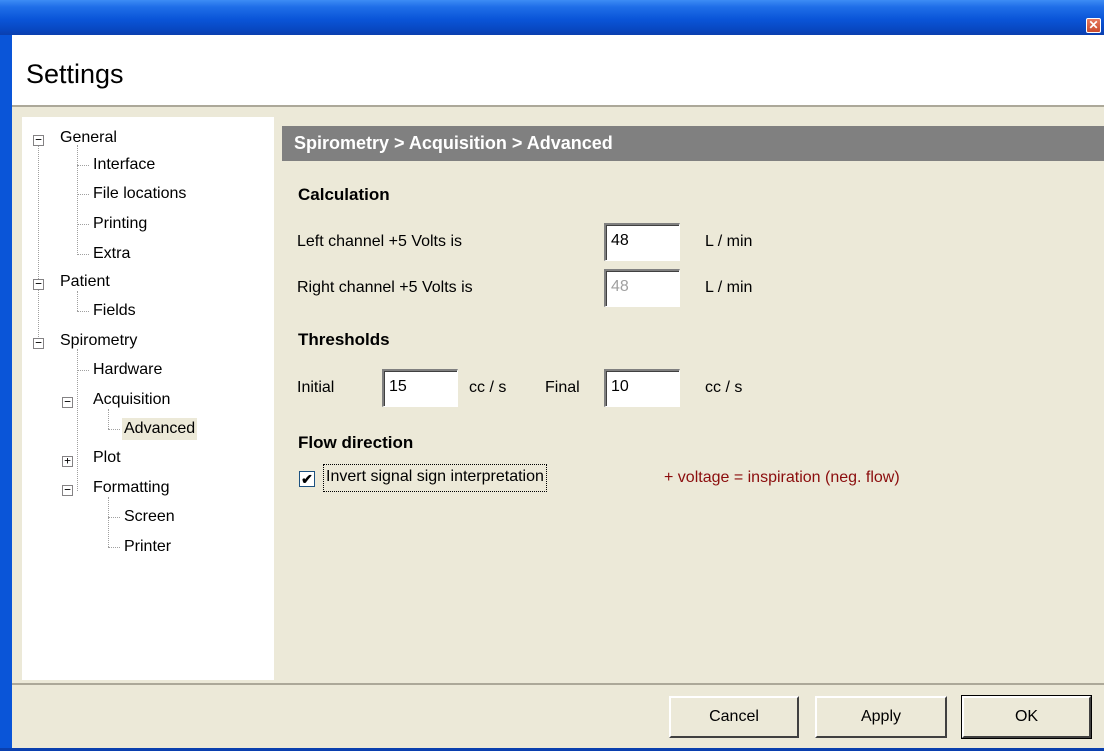 The height and width of the screenshot is (751, 1104). I want to click on left-channel-unit: L / min, so click(729, 241).